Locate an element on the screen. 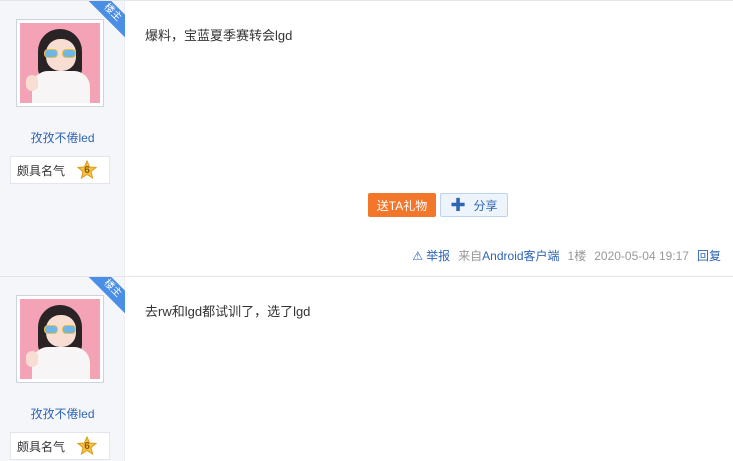 This screenshot has width=733, height=461. post-actions: 送TA礼物 ✚ 分享 is located at coordinates (438, 205).